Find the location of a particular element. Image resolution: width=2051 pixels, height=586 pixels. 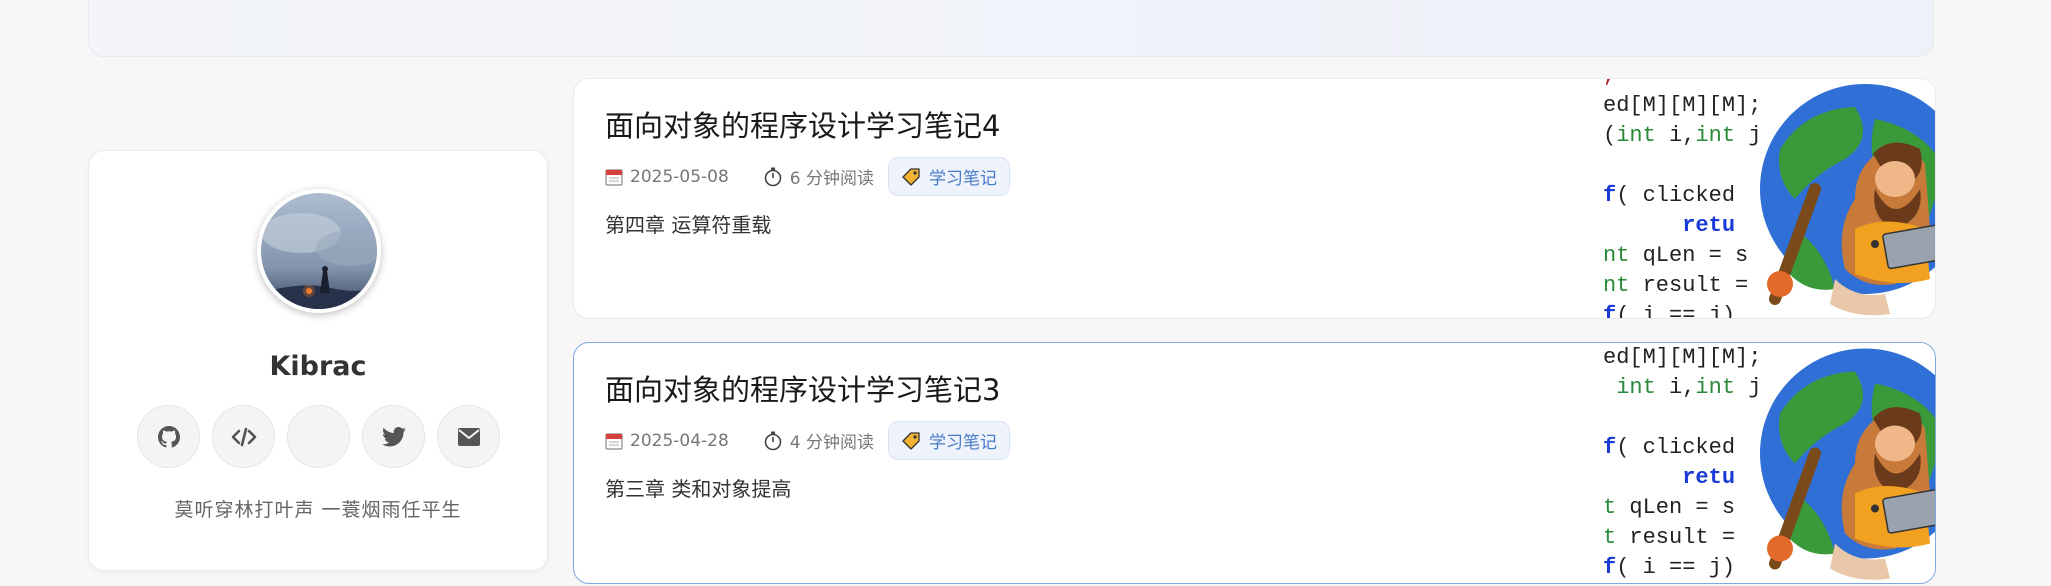

blank-social-button is located at coordinates (318, 436).